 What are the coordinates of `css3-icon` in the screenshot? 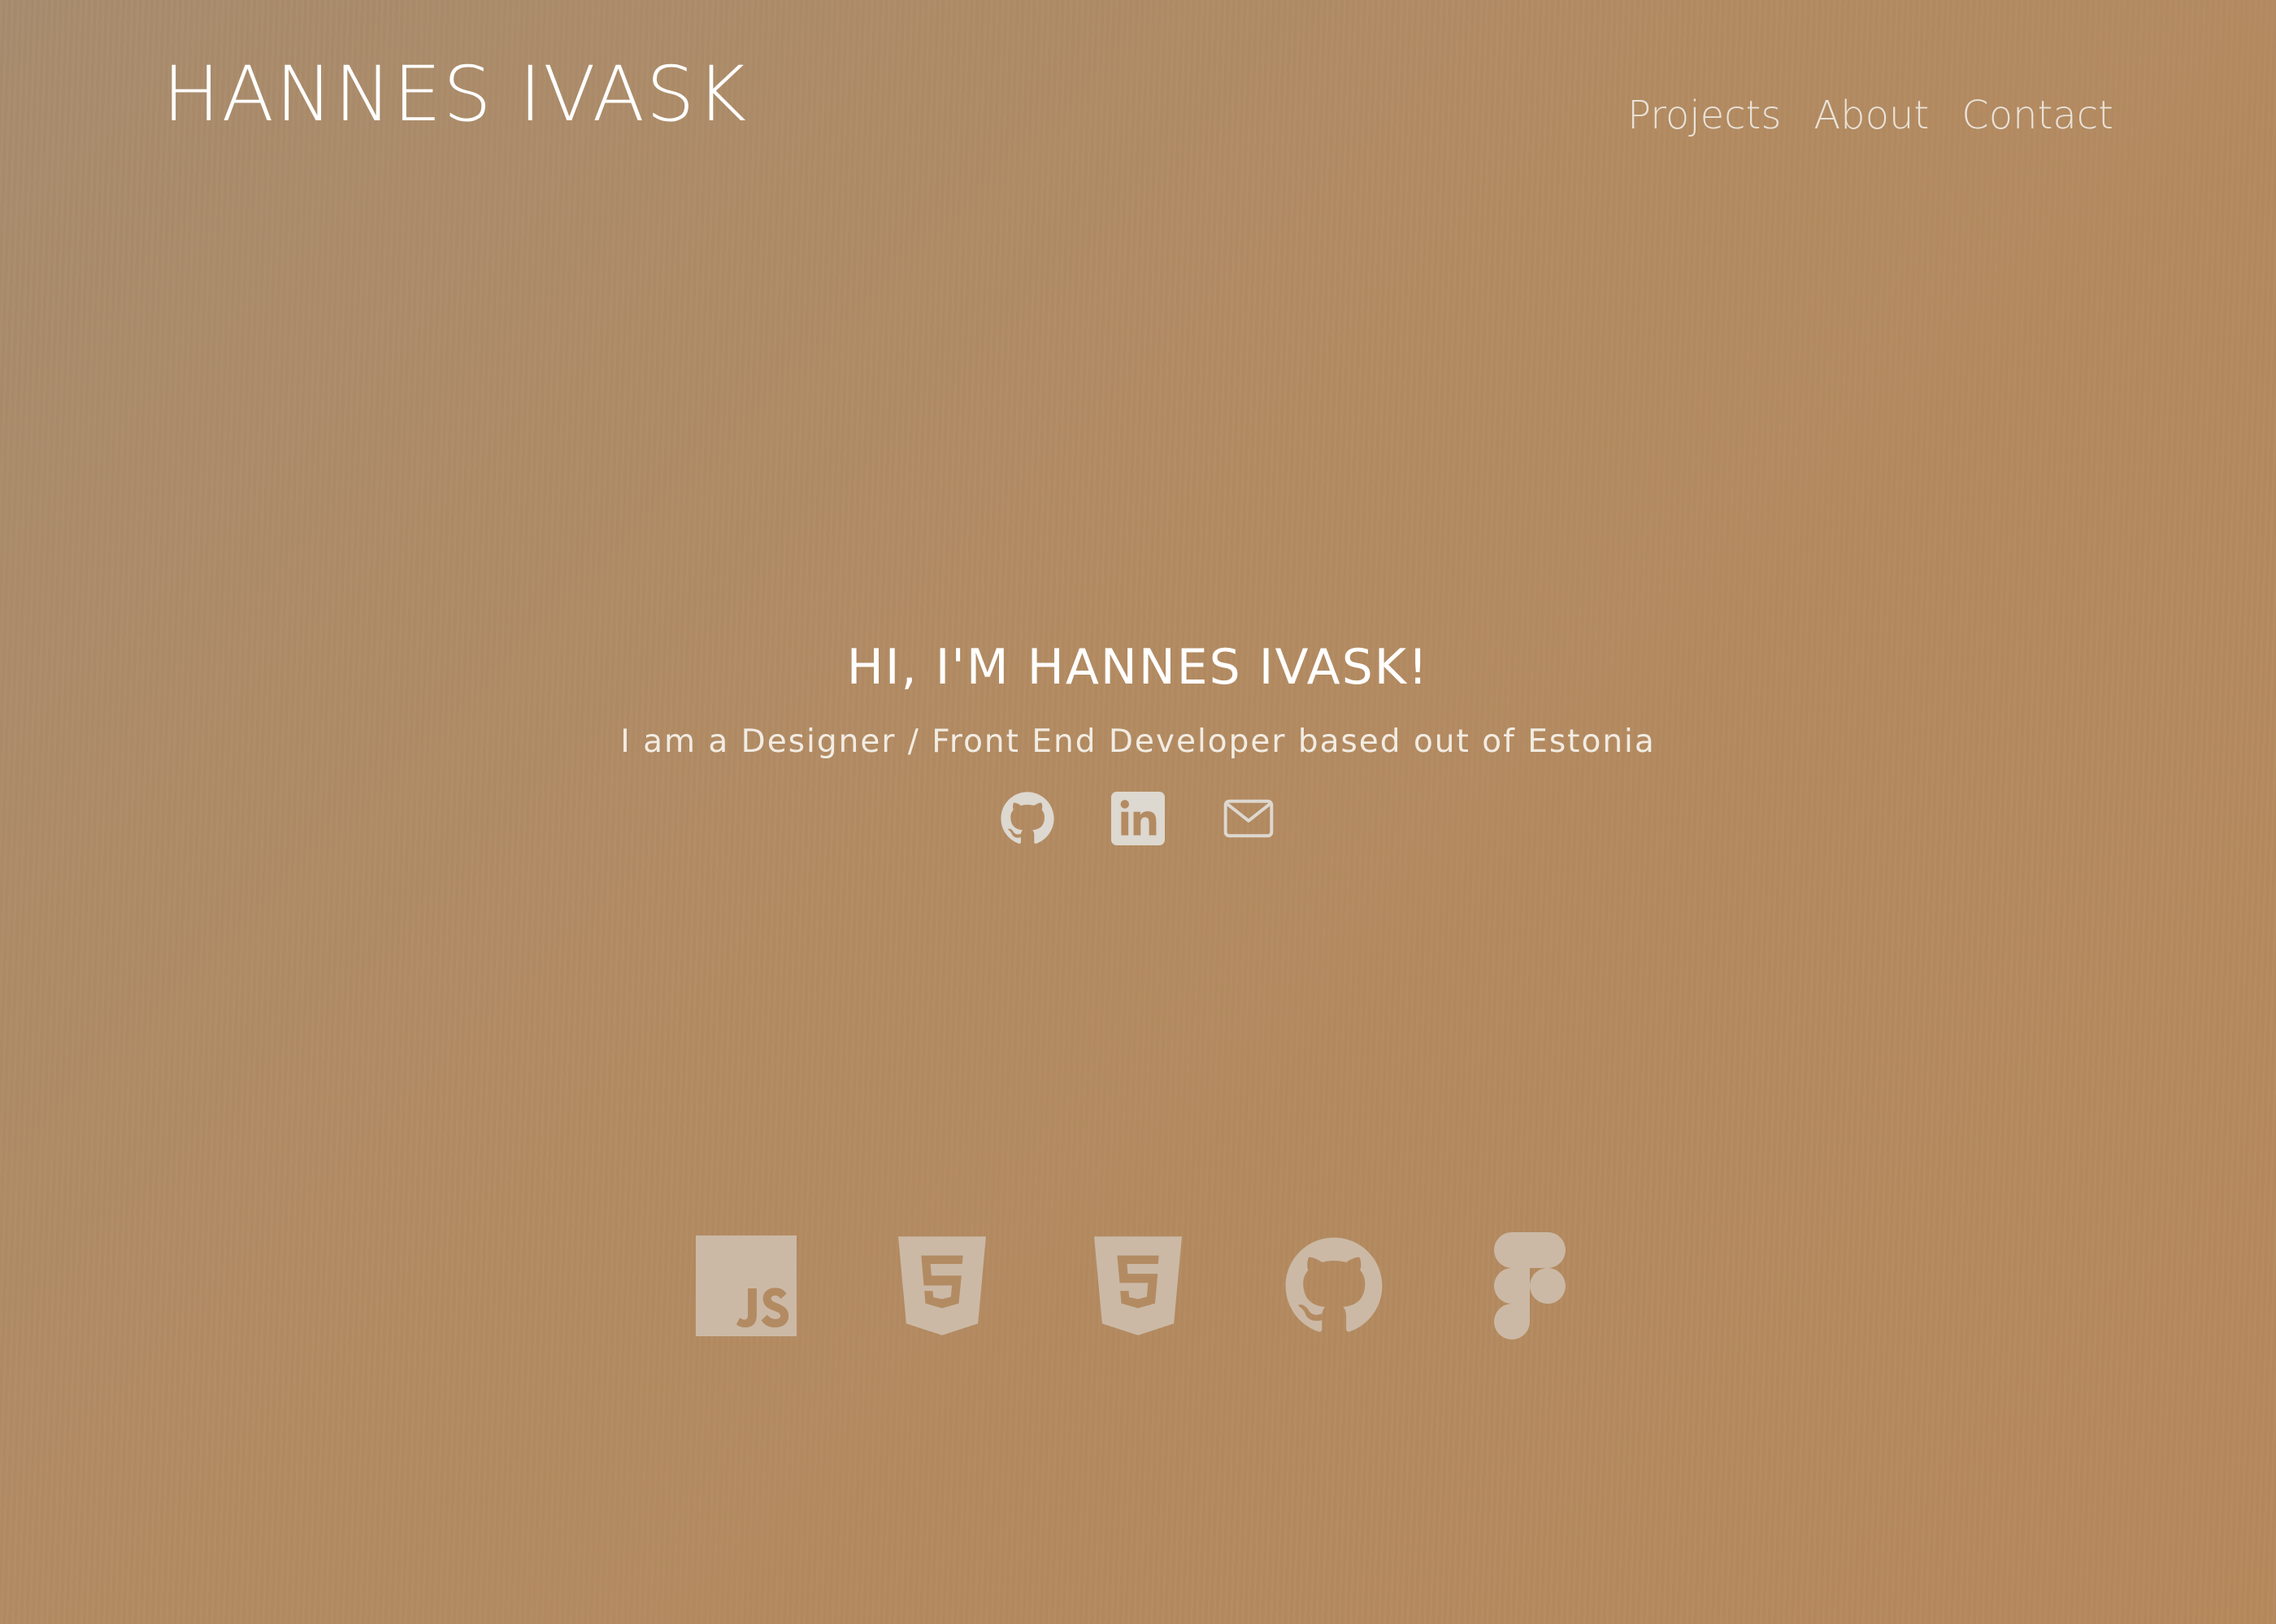 It's located at (1138, 1285).